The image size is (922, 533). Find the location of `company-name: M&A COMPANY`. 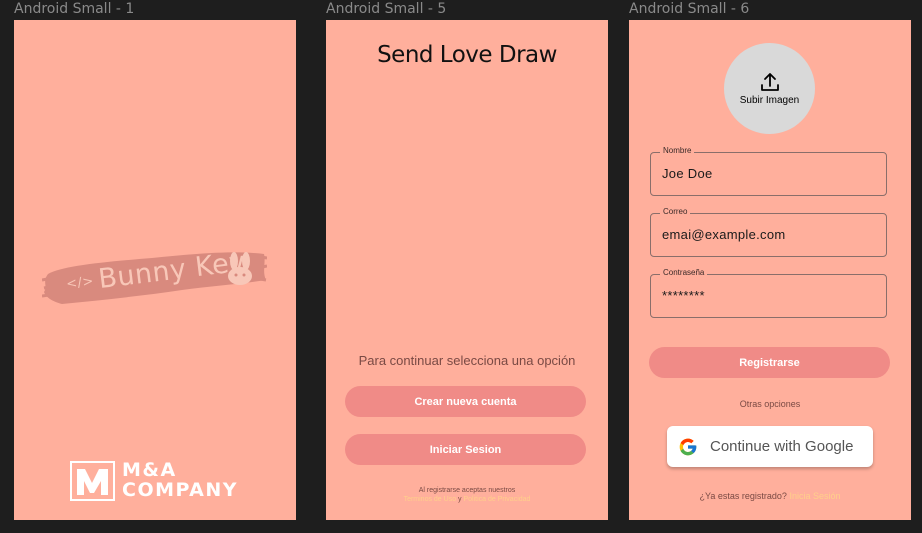

company-name: M&A COMPANY is located at coordinates (180, 480).